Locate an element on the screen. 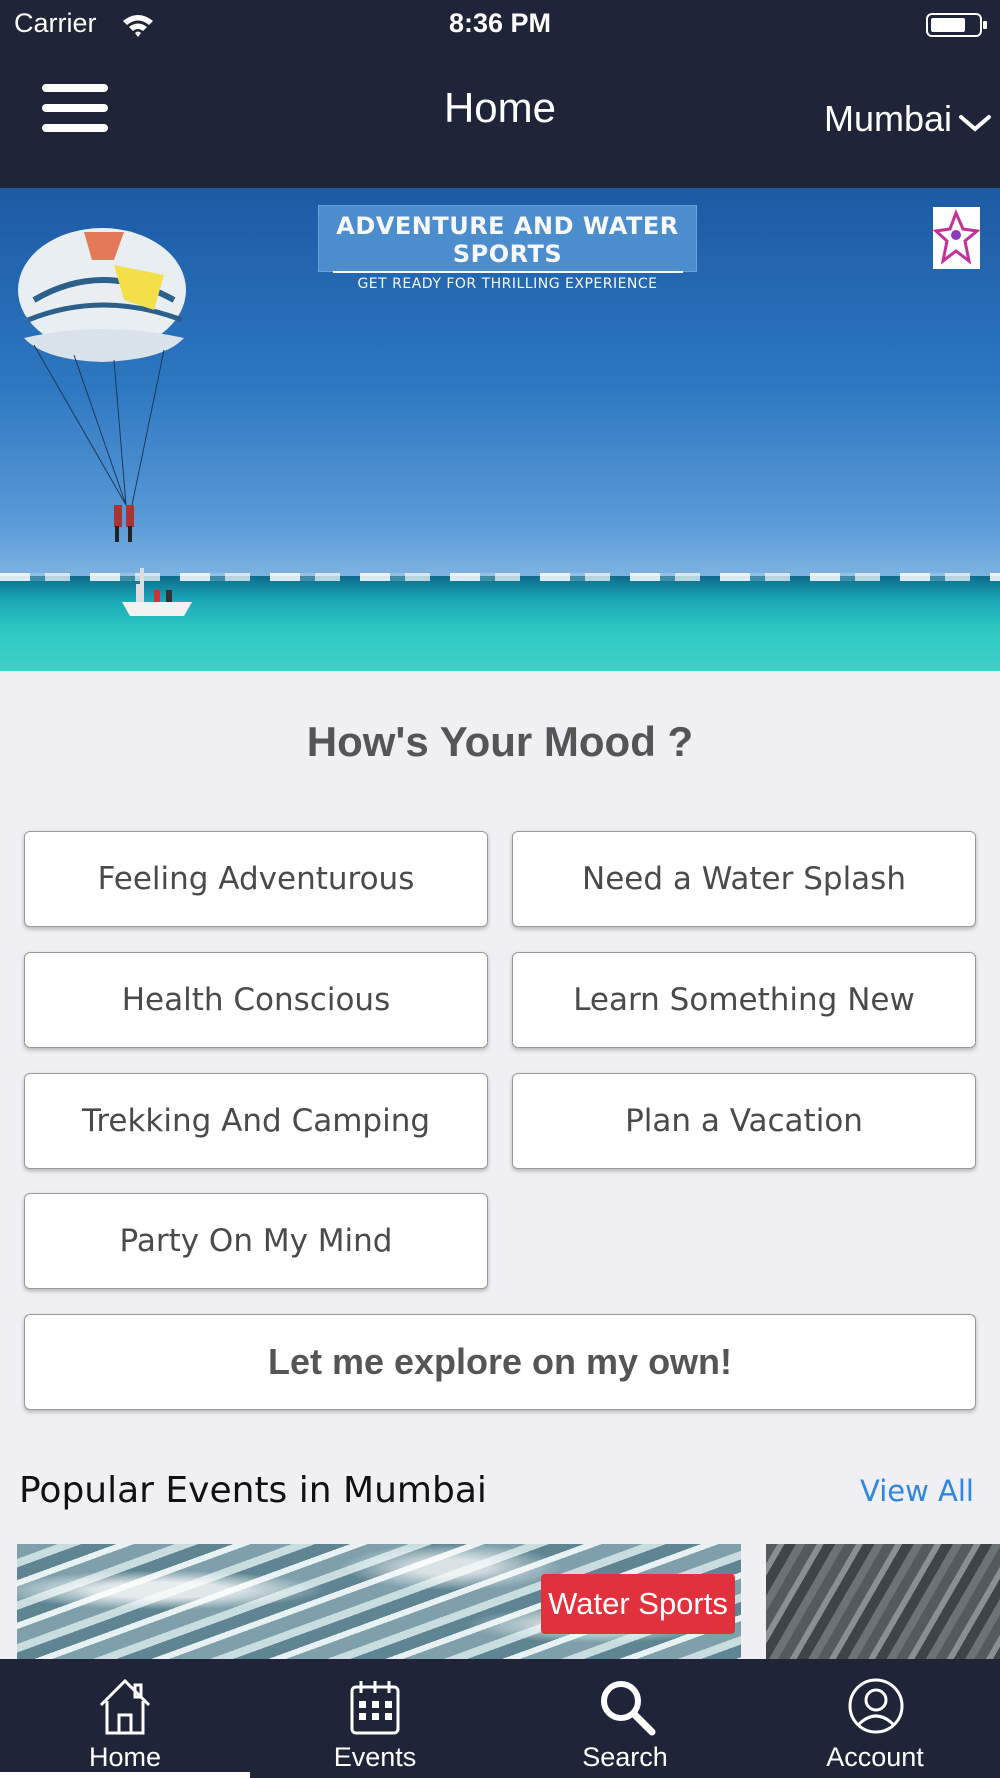  banner-headline: ADVENTURE AND WATER SPORTS is located at coordinates (507, 240).